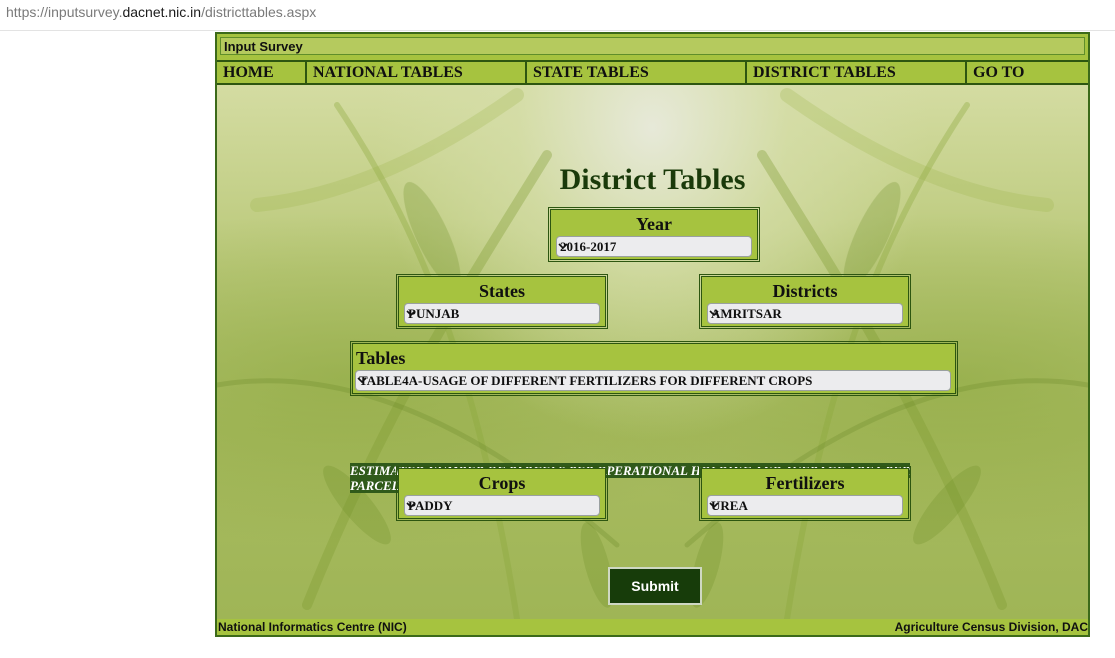 The height and width of the screenshot is (658, 1115). I want to click on app-title: Input Survey, so click(263, 46).